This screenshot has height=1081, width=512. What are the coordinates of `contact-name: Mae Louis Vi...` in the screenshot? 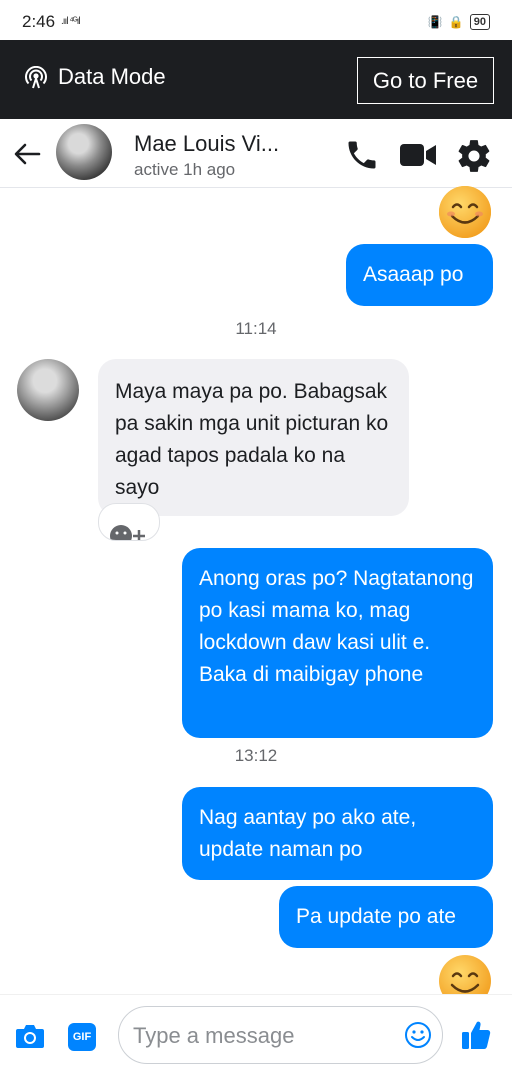 It's located at (206, 144).